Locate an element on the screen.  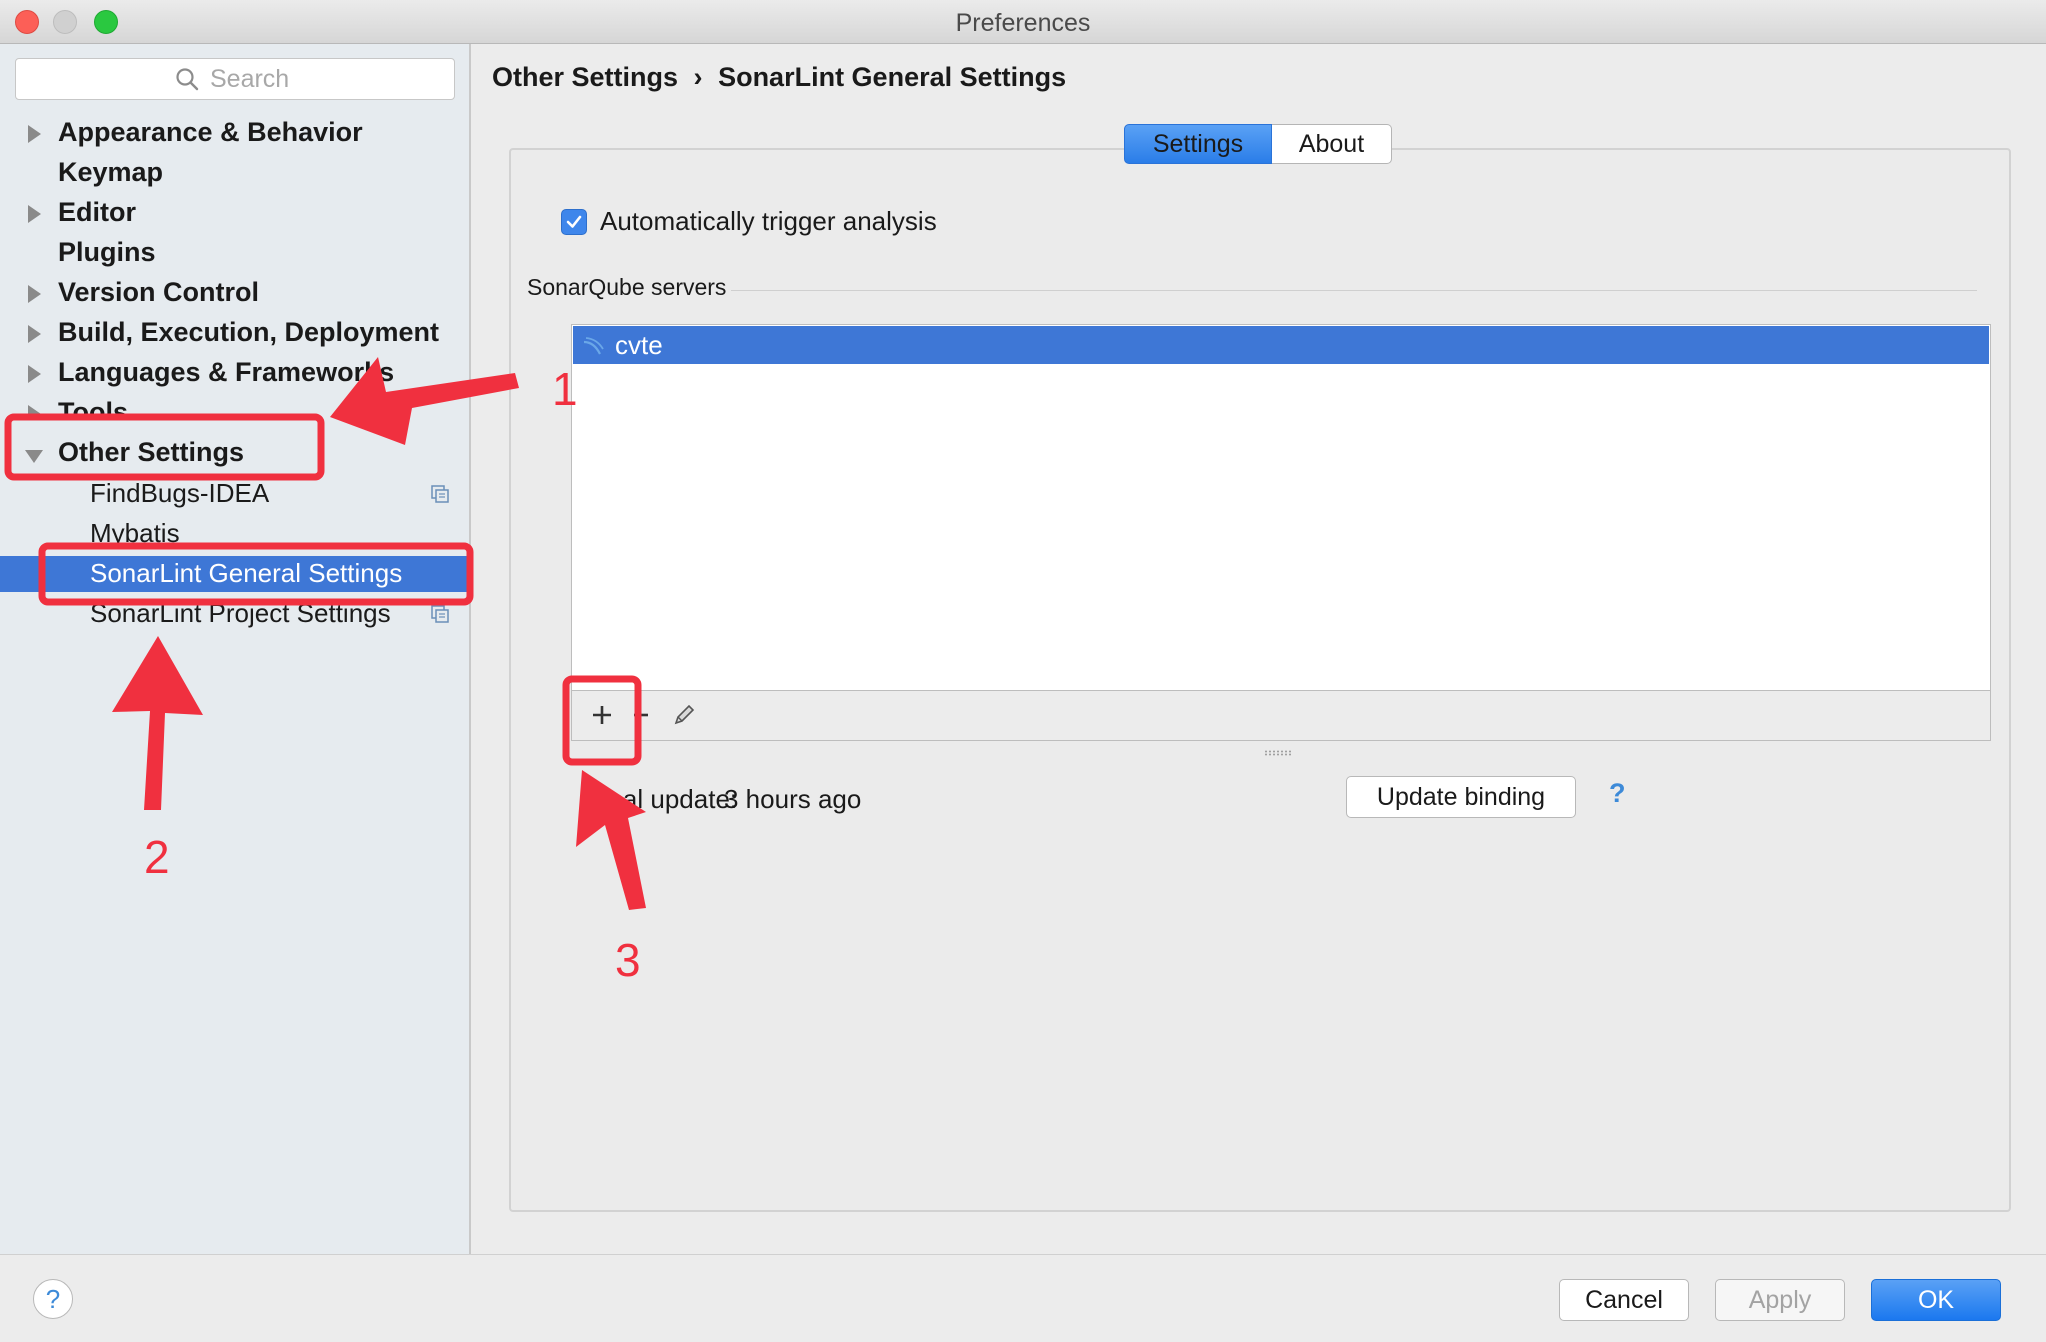
resize-handle-icon is located at coordinates (1279, 753).